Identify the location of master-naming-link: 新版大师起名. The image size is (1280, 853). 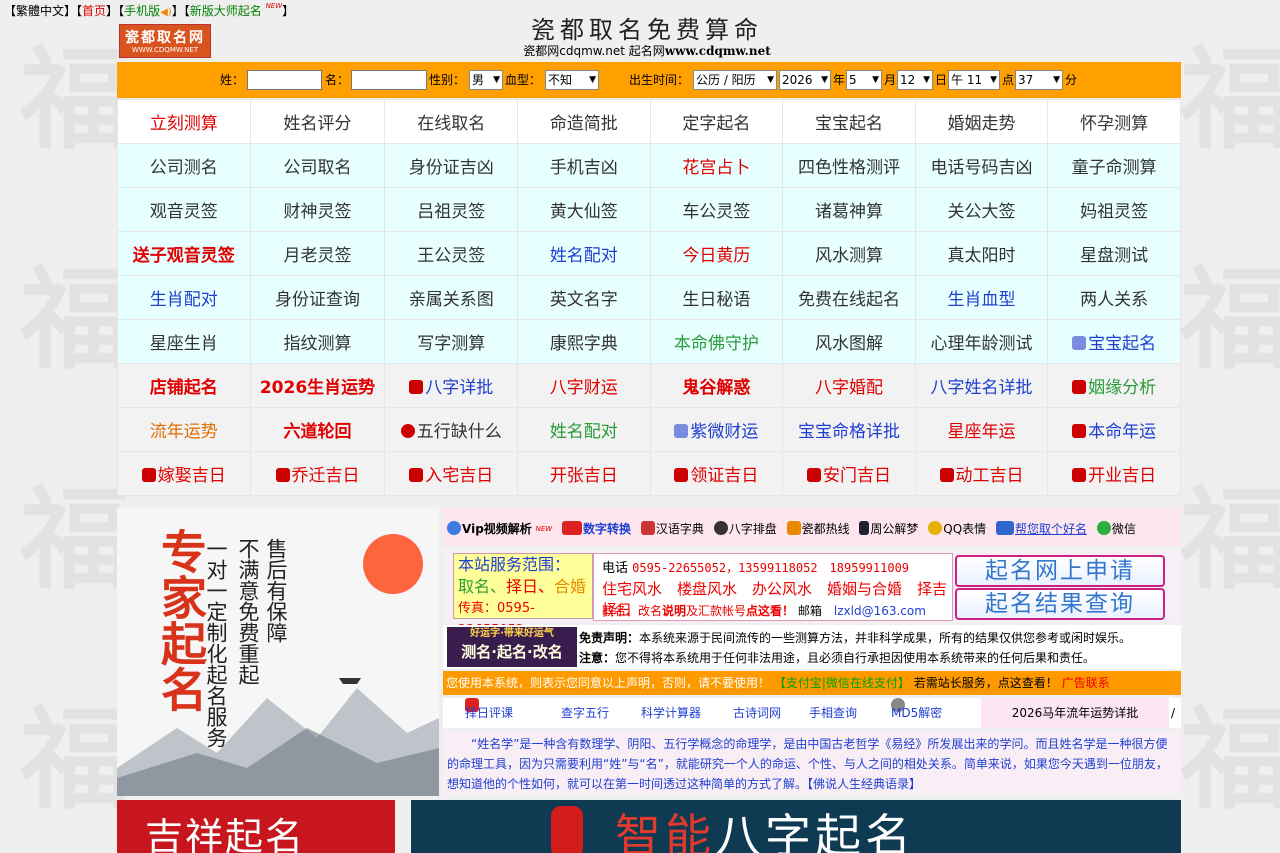
(226, 11).